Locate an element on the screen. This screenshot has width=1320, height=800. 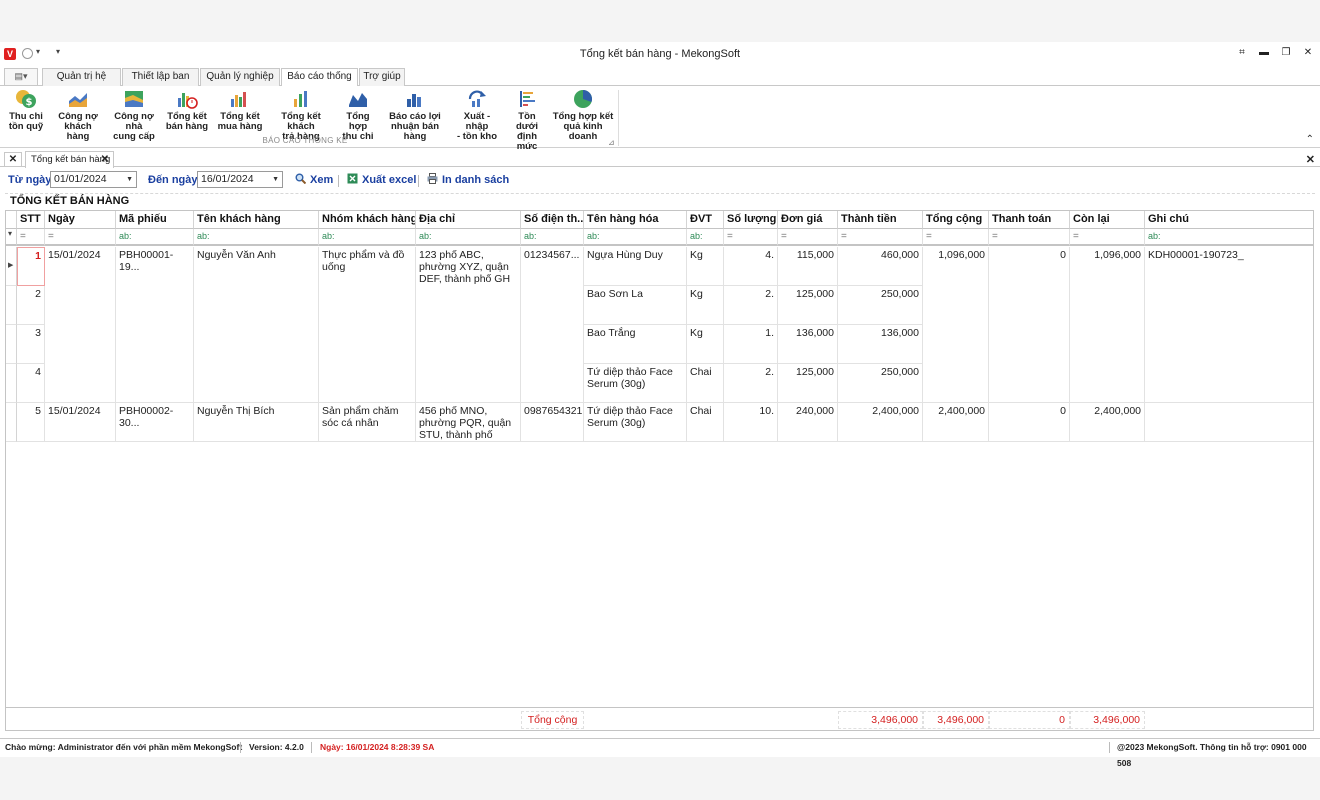
app-menu-button: ▤▾ is located at coordinates (21, 76).